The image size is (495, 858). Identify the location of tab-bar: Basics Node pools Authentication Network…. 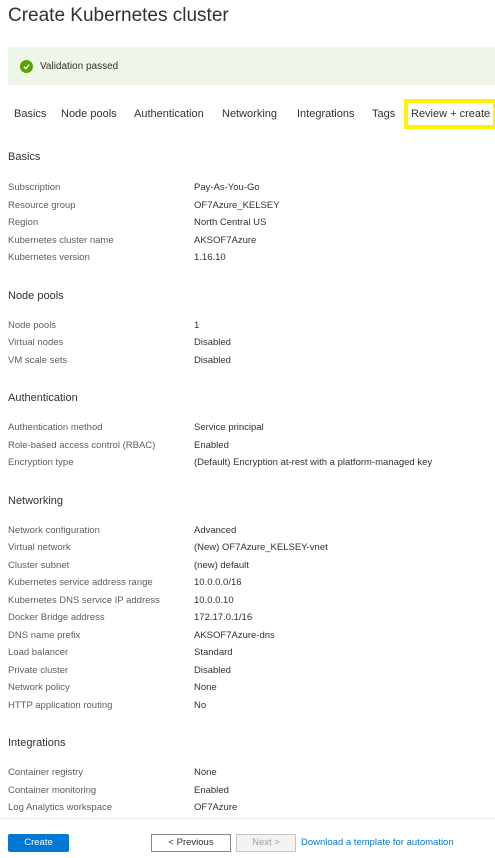
(247, 114).